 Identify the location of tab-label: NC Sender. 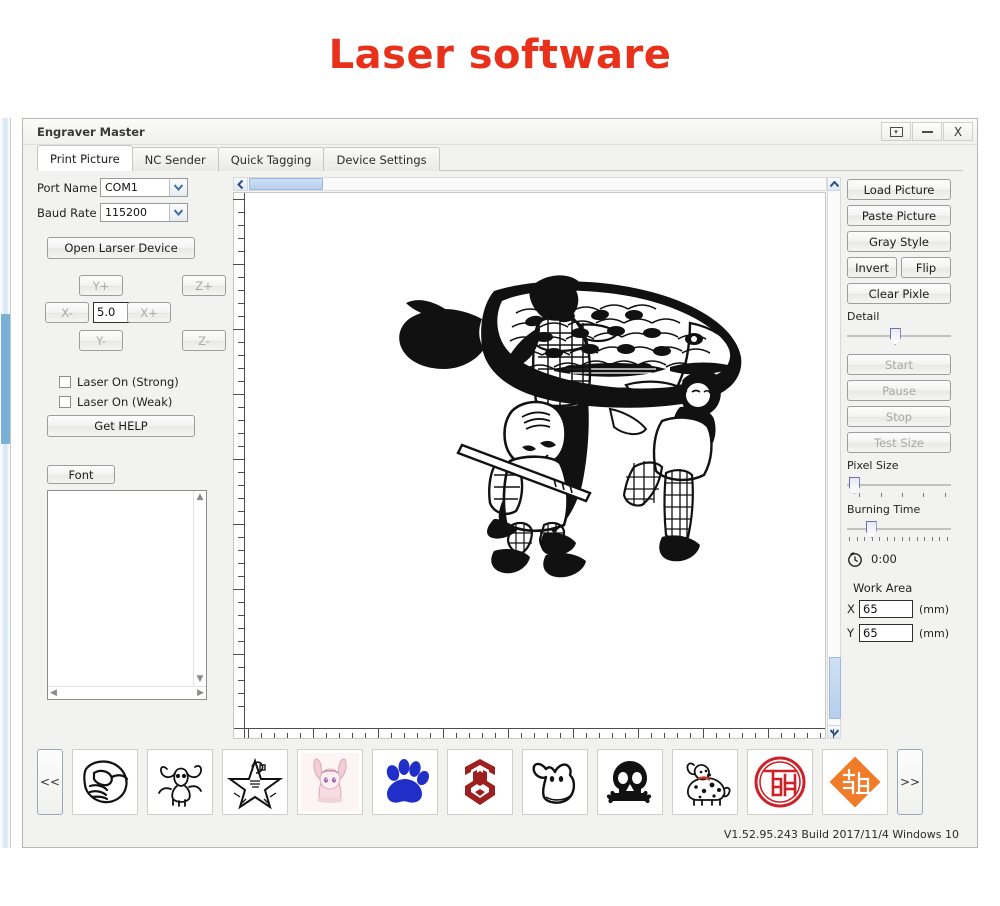
(175, 159).